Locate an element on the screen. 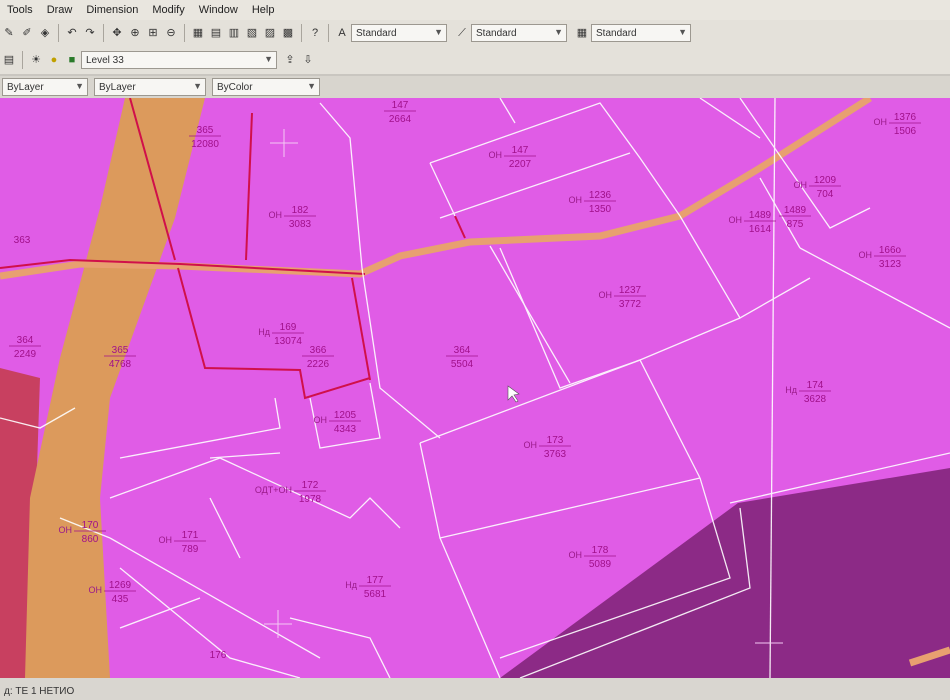 Image resolution: width=950 pixels, height=700 pixels. color-select: ByLayer ▼ is located at coordinates (45, 87).